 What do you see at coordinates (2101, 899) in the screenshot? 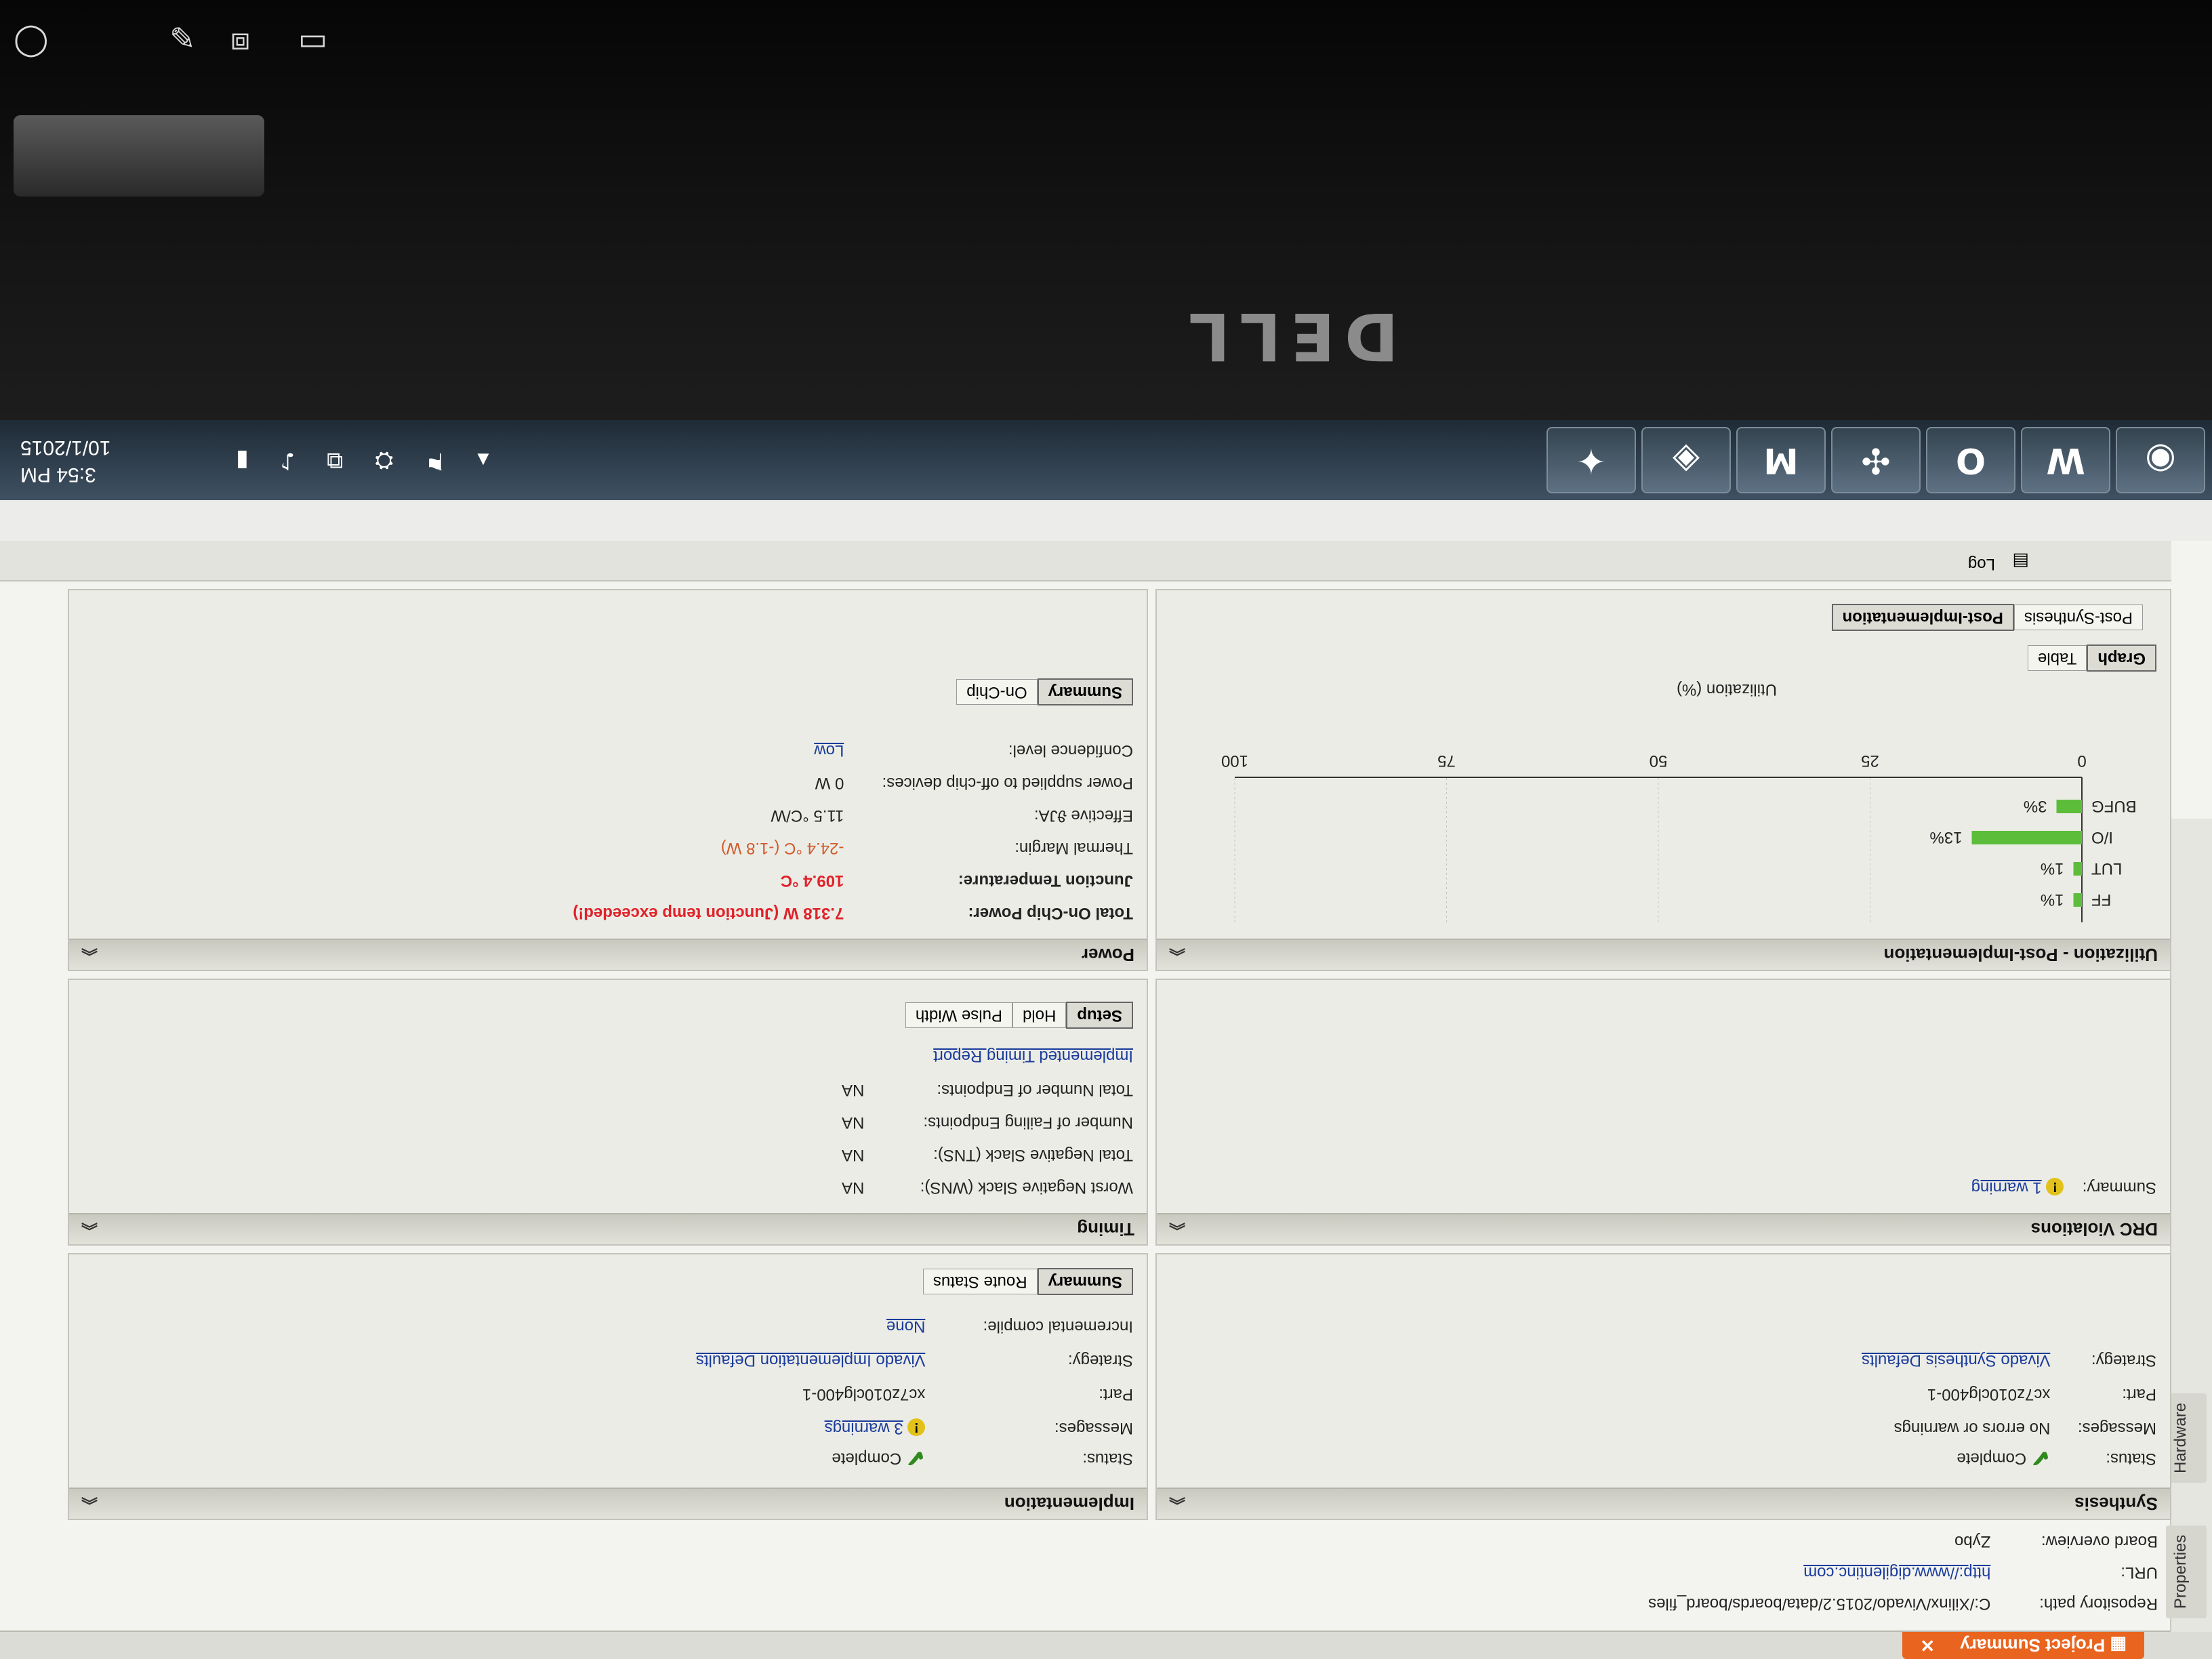
I see `category-label: FF` at bounding box center [2101, 899].